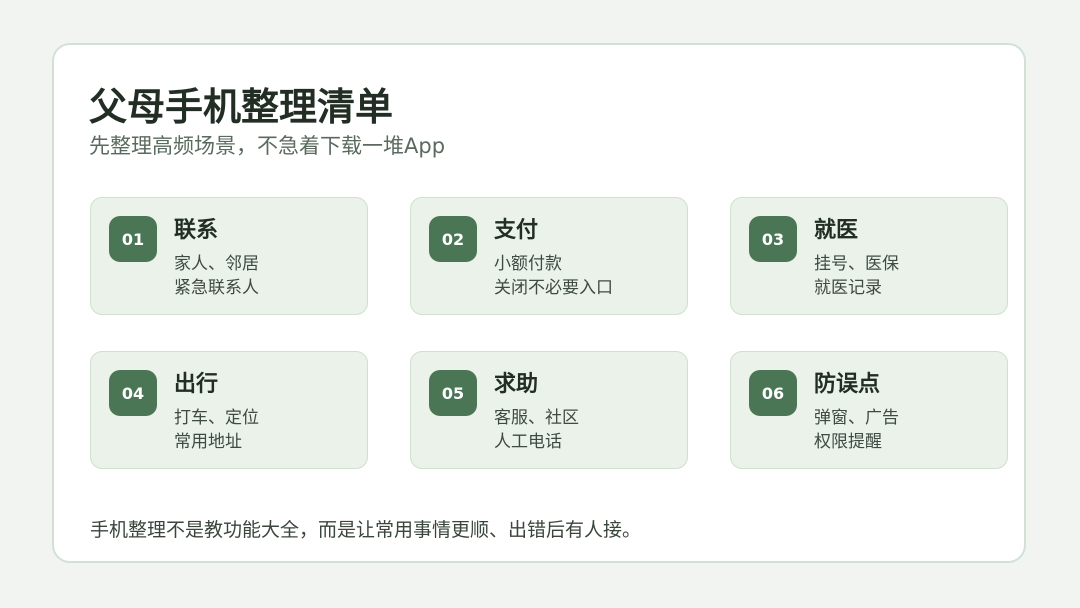 The image size is (1080, 608). What do you see at coordinates (208, 442) in the screenshot?
I see `card-detail-line: 常用地址` at bounding box center [208, 442].